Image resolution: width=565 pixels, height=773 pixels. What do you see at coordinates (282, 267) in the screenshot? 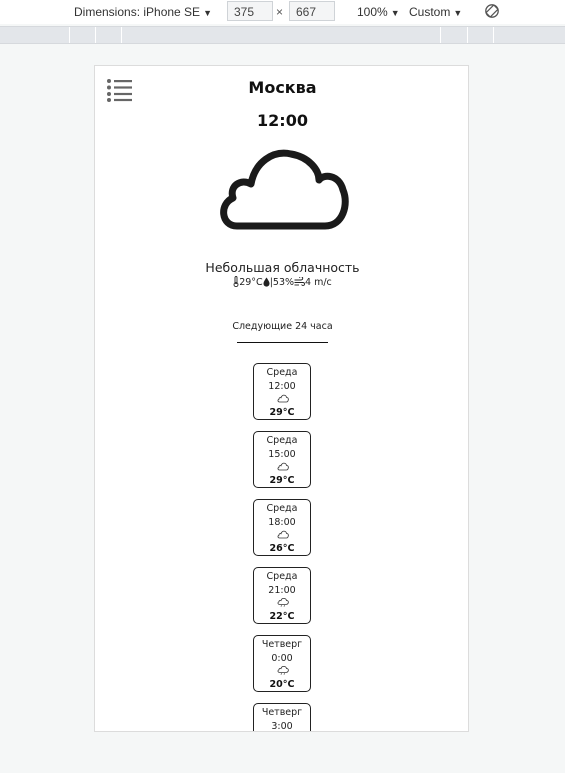
I see `weather-description: Небольшая облачность` at bounding box center [282, 267].